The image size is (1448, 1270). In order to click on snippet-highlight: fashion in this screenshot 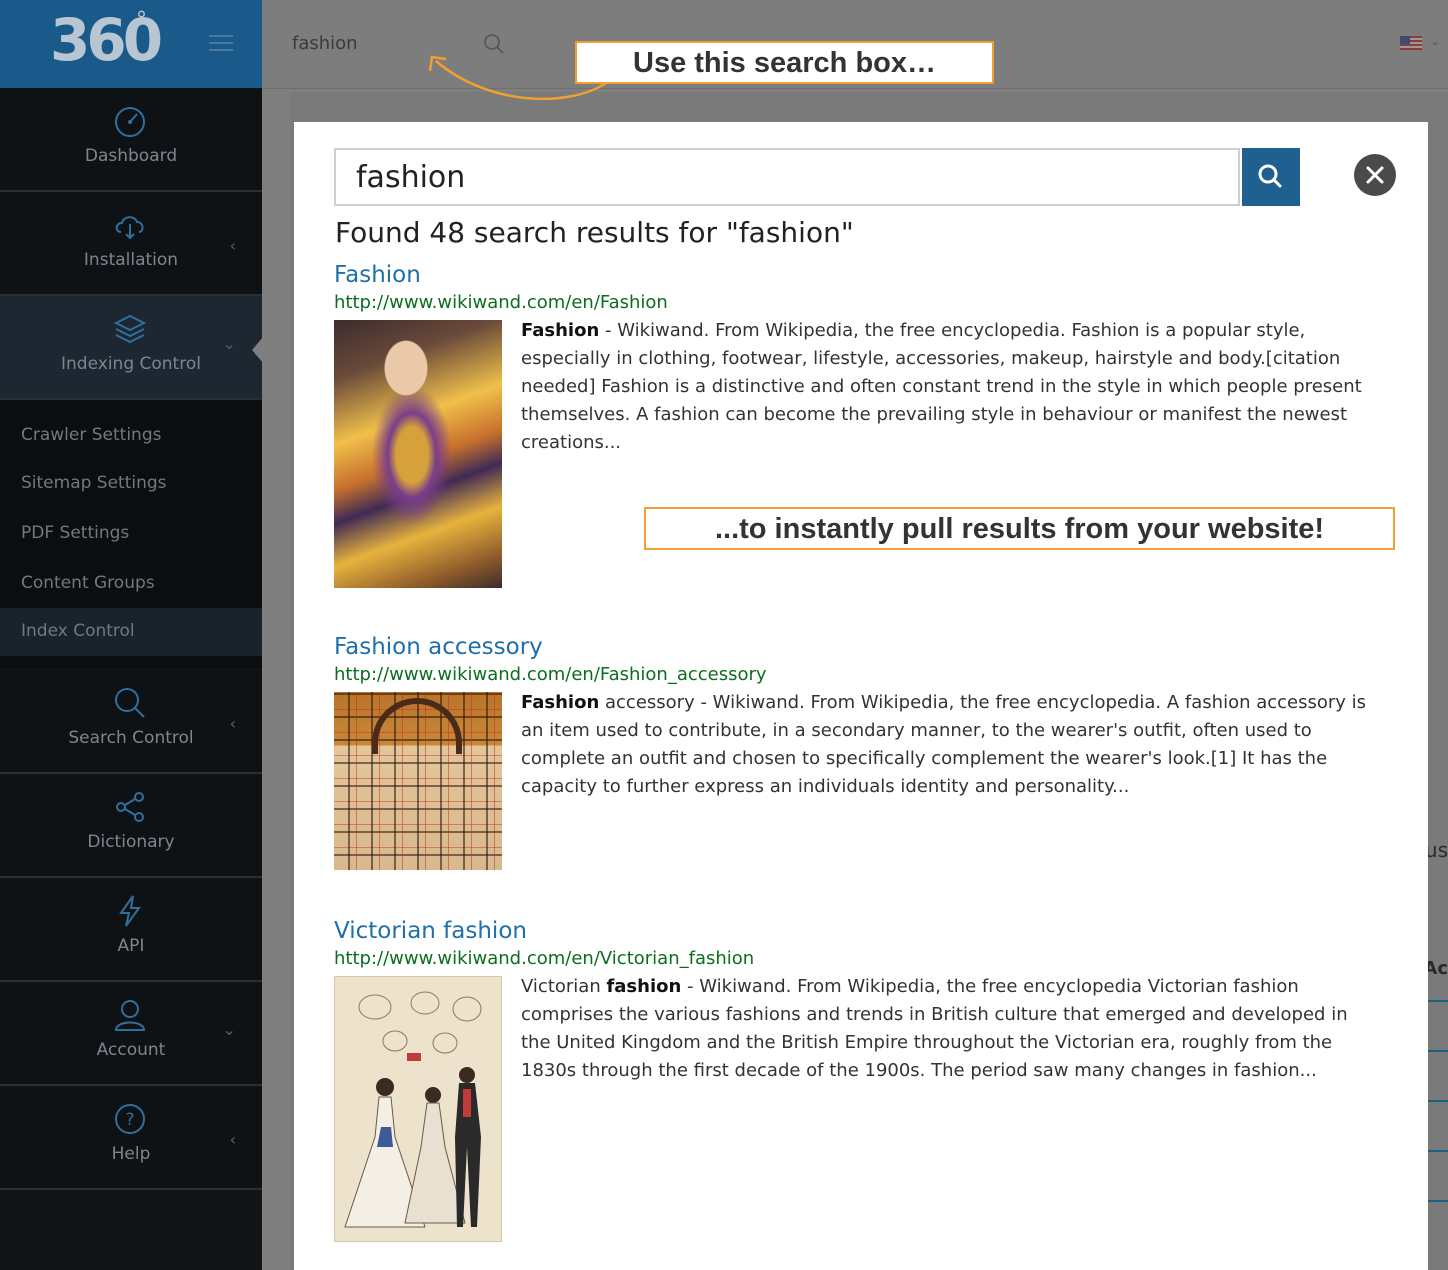, I will do `click(644, 986)`.